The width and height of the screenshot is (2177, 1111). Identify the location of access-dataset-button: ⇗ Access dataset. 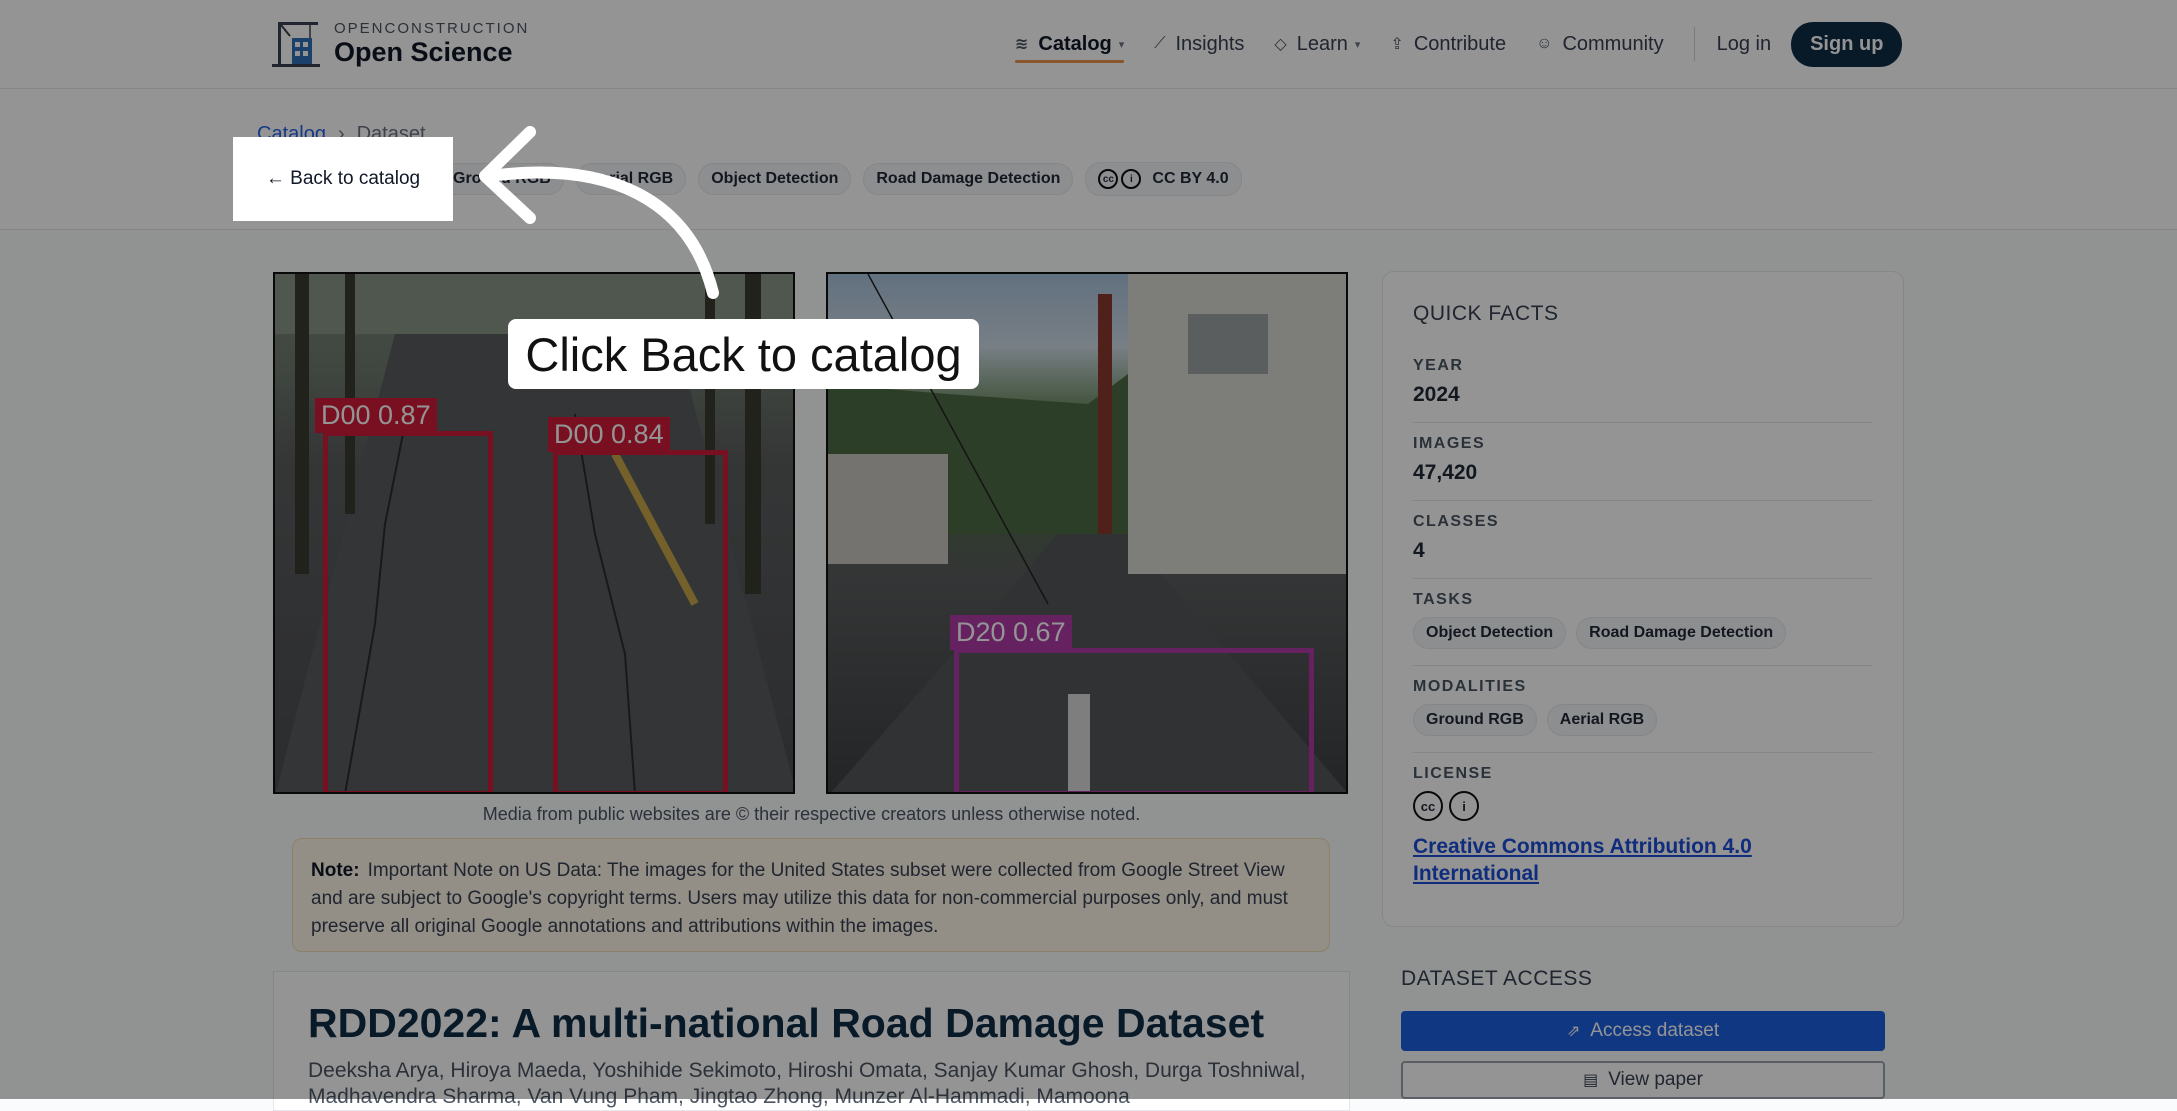
(1643, 1031).